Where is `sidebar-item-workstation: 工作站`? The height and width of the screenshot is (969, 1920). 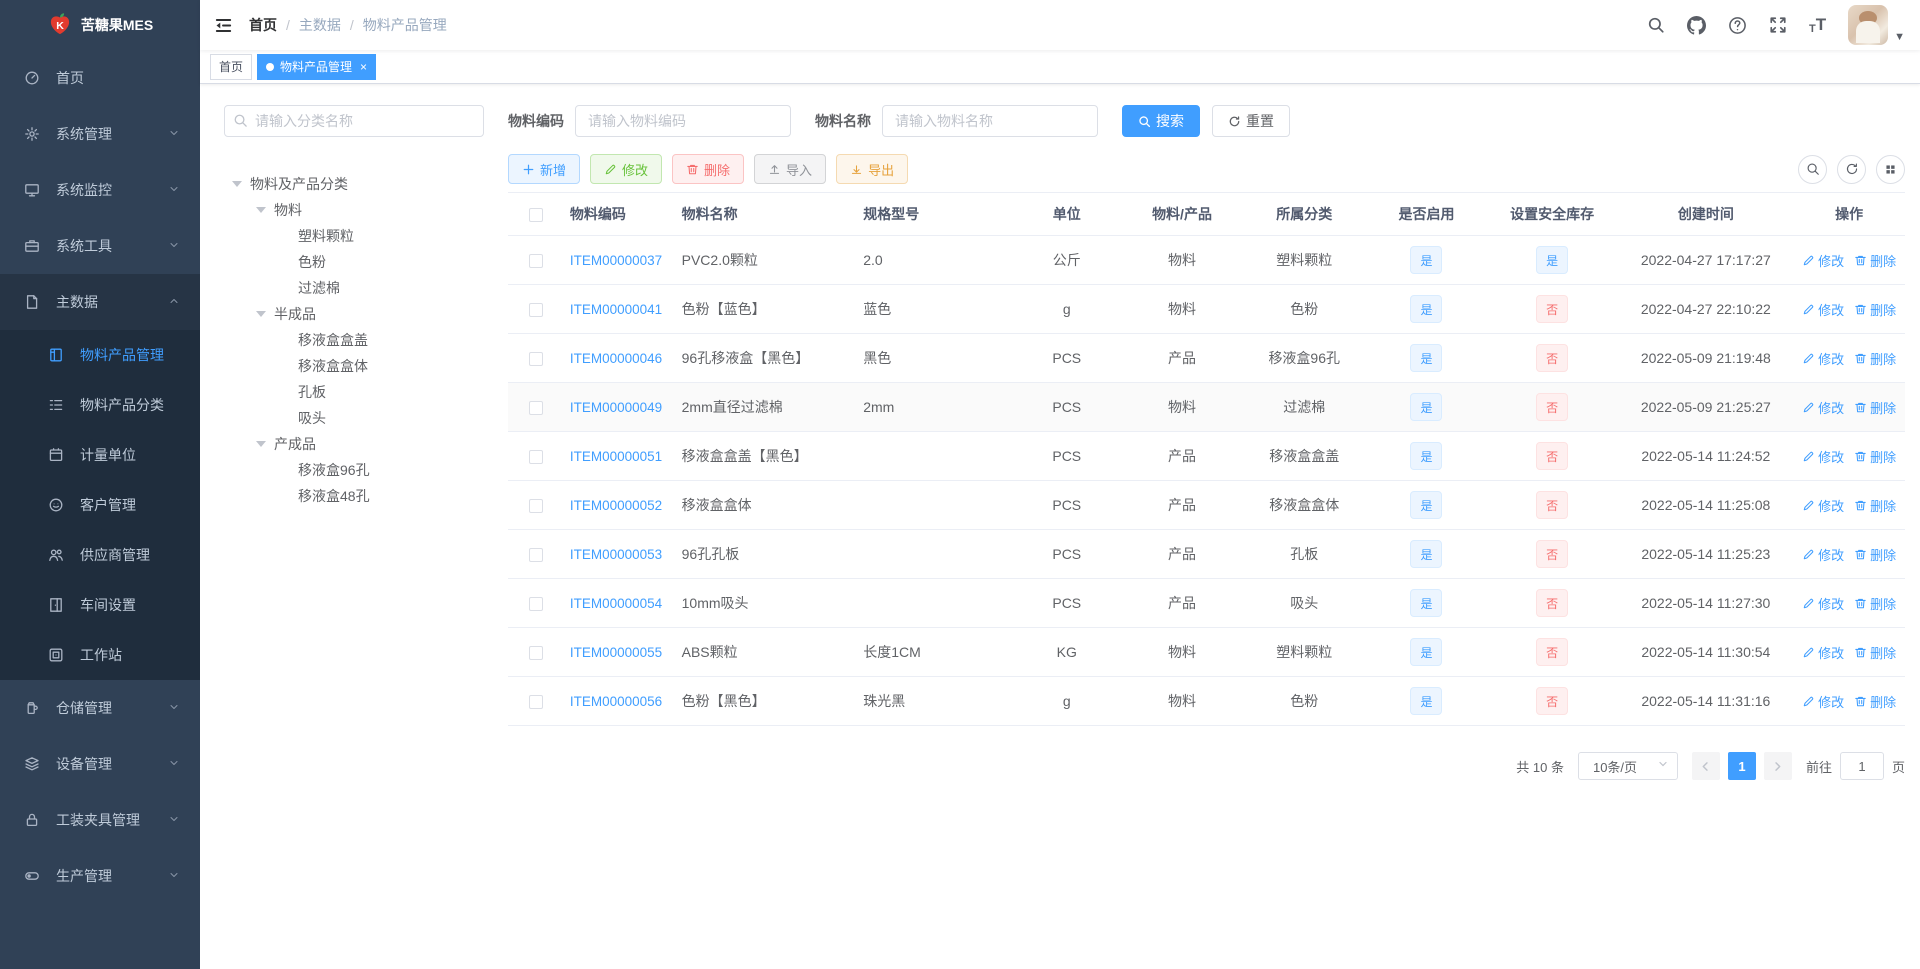 sidebar-item-workstation: 工作站 is located at coordinates (100, 655).